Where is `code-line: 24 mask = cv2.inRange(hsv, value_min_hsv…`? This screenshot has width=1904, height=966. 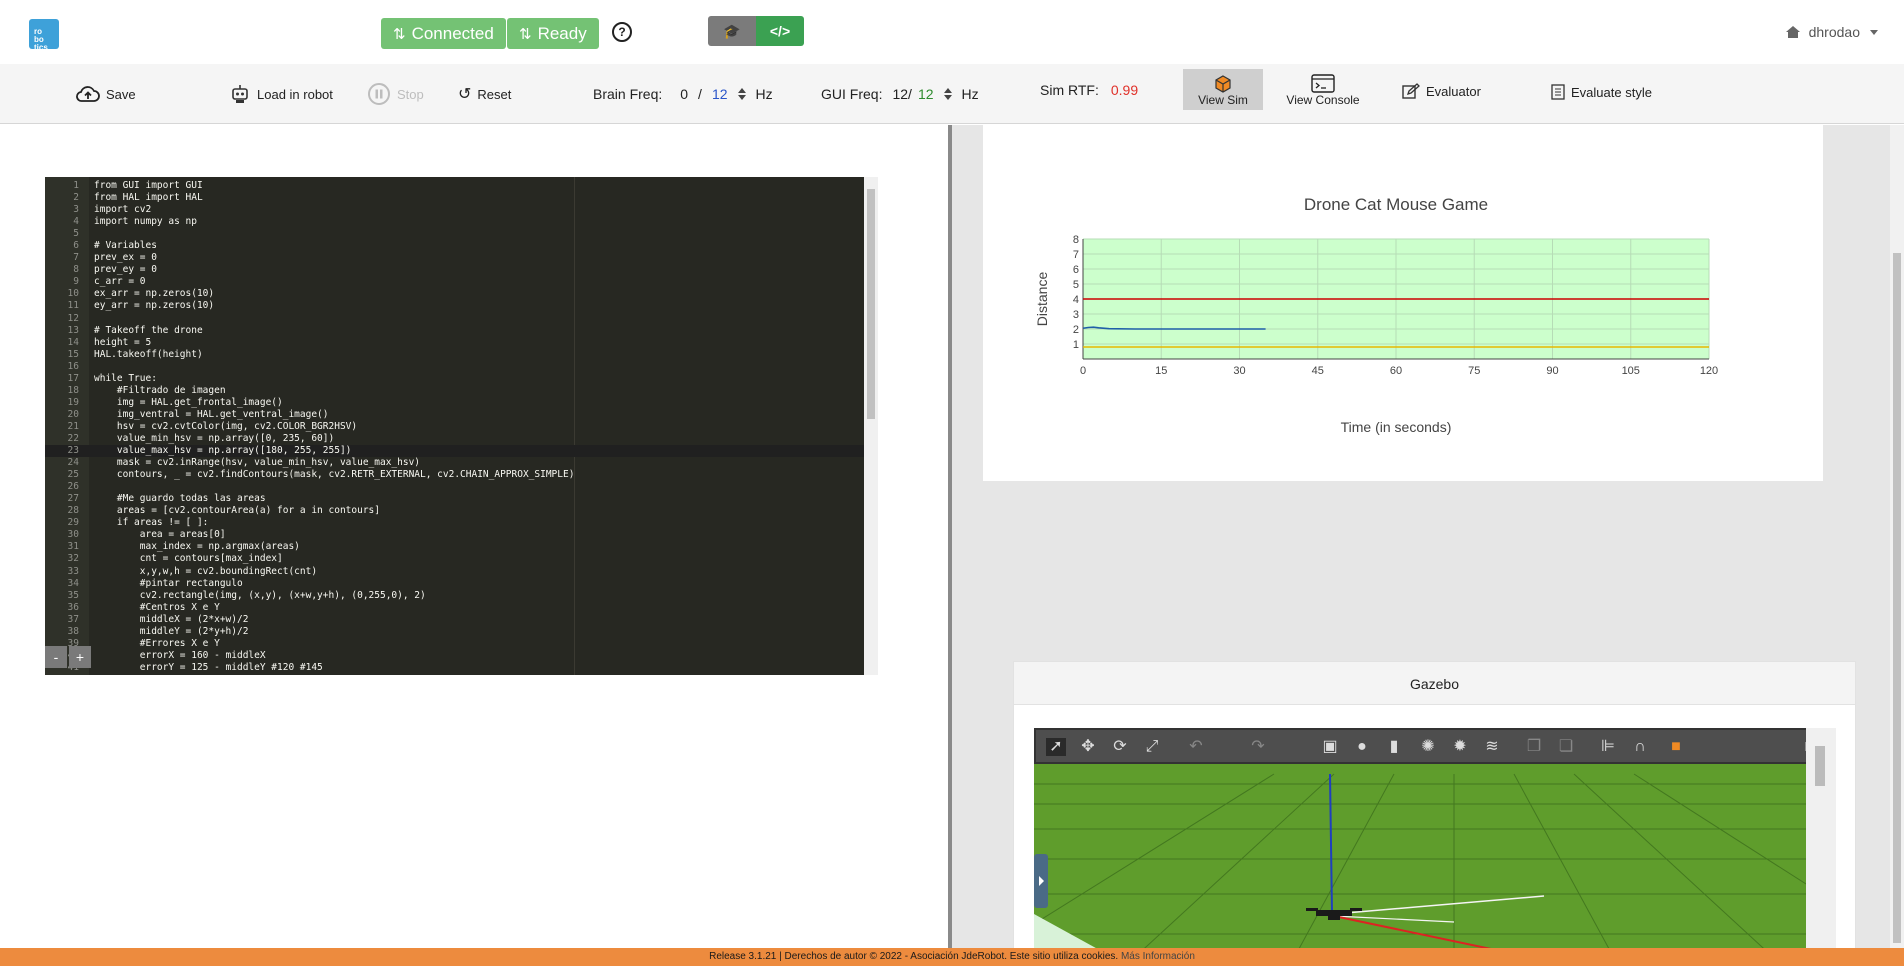 code-line: 24 mask = cv2.inRange(hsv, value_min_hsv… is located at coordinates (461, 463).